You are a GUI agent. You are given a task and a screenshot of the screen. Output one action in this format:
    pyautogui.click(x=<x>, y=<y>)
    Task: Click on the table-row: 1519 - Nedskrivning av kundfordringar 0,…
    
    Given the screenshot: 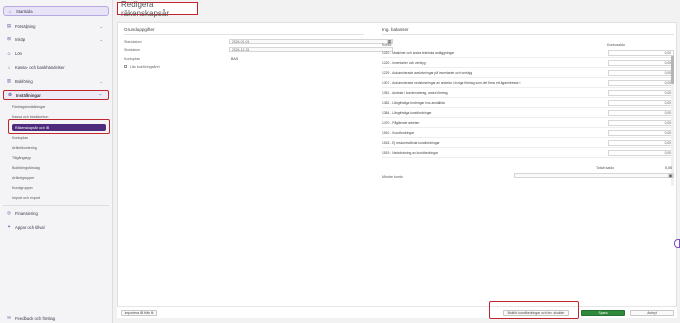 What is the action you would take?
    pyautogui.click(x=528, y=153)
    